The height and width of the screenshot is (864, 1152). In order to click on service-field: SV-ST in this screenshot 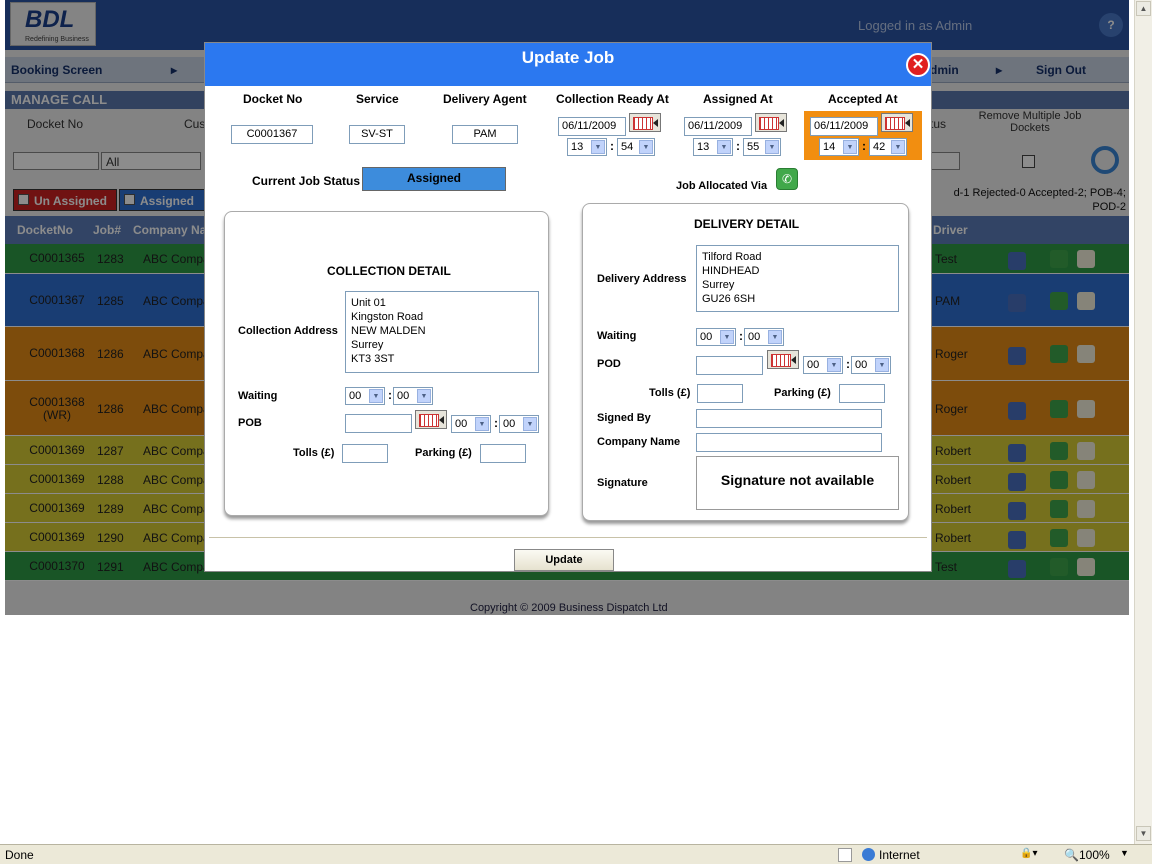, I will do `click(377, 134)`.